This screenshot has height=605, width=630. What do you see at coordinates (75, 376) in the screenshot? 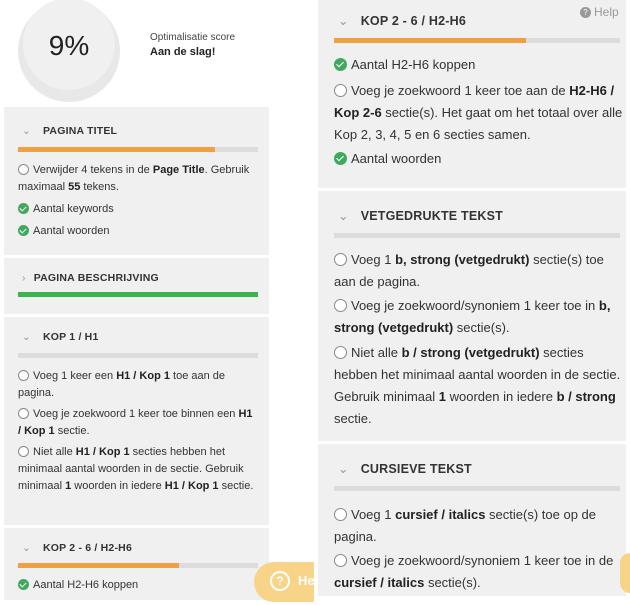
I see `item-text: Voeg 1 keer een` at bounding box center [75, 376].